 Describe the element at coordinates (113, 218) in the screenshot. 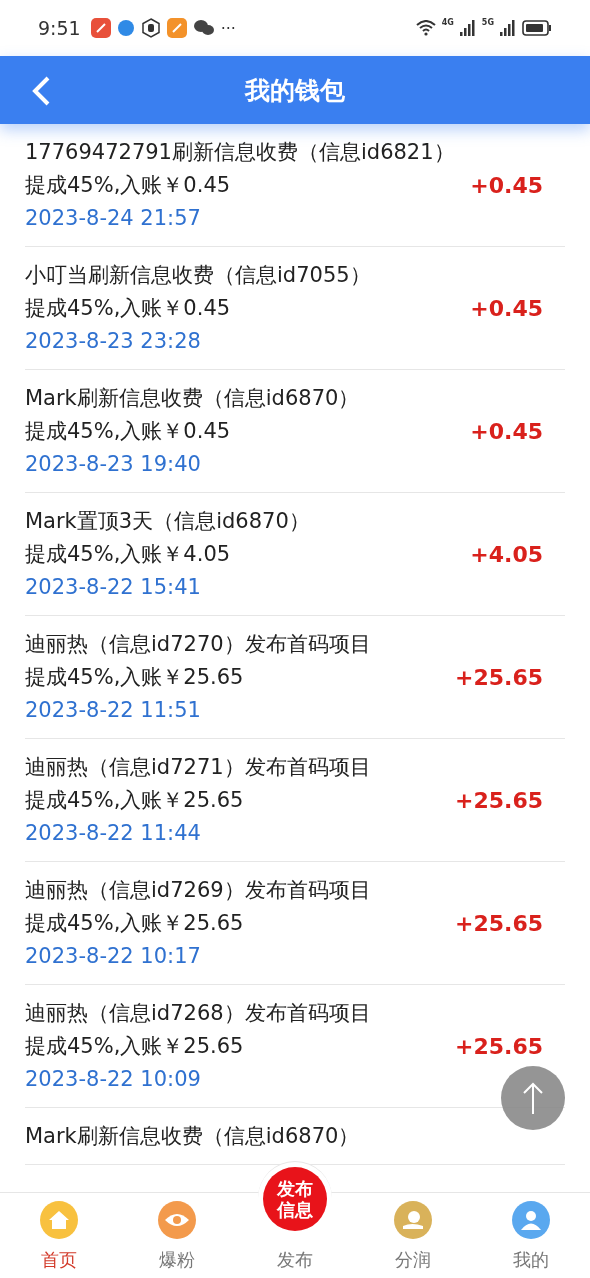

I see `record-date: 2023-8-24 21:57` at that location.